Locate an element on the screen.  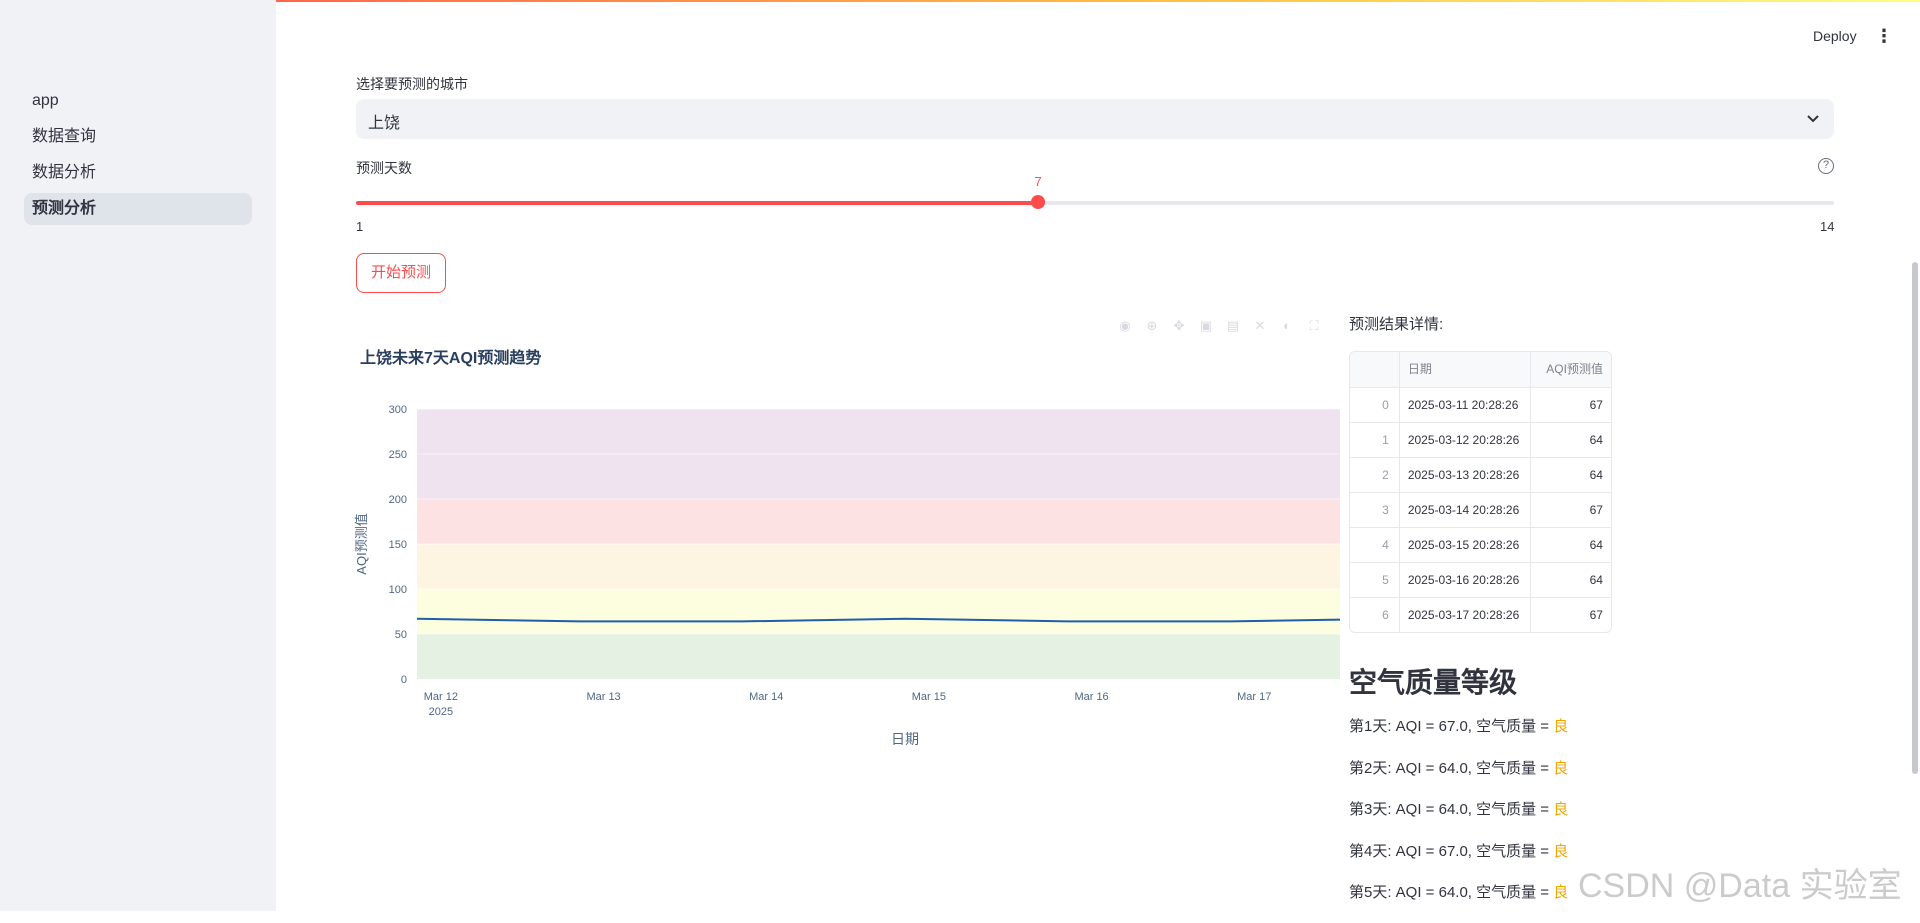
table-cell-index: 2 is located at coordinates (1375, 475).